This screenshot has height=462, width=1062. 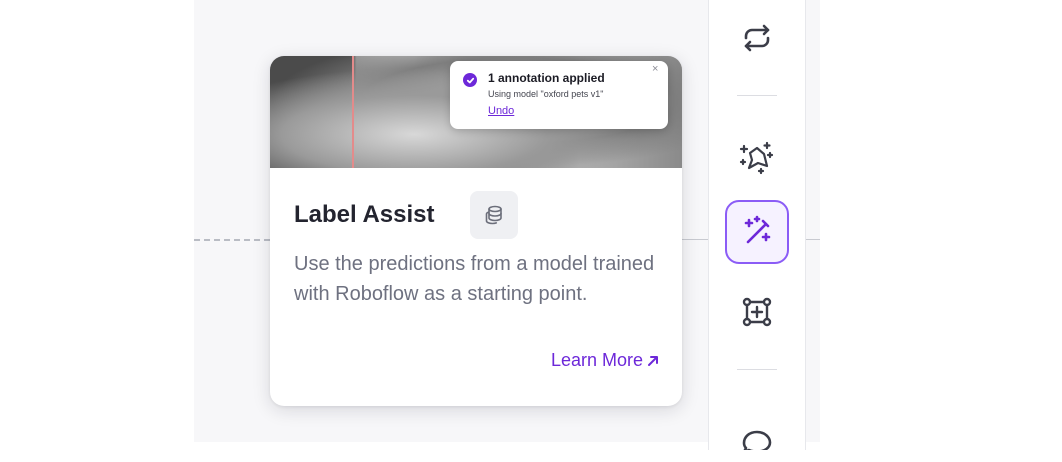 What do you see at coordinates (695, 239) in the screenshot?
I see `crosshair-guide-right` at bounding box center [695, 239].